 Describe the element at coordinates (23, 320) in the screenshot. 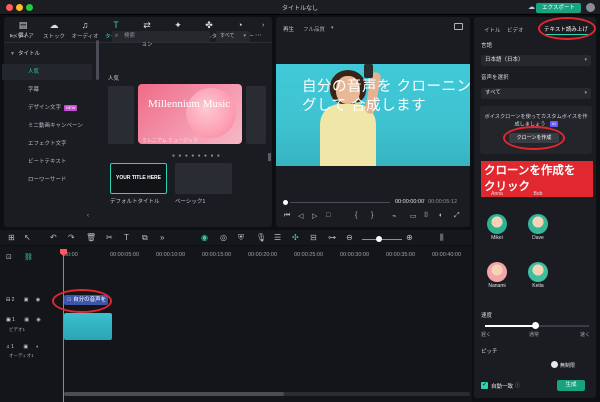

I see `track-video-header: ▣ 1 ▣ ◉` at that location.